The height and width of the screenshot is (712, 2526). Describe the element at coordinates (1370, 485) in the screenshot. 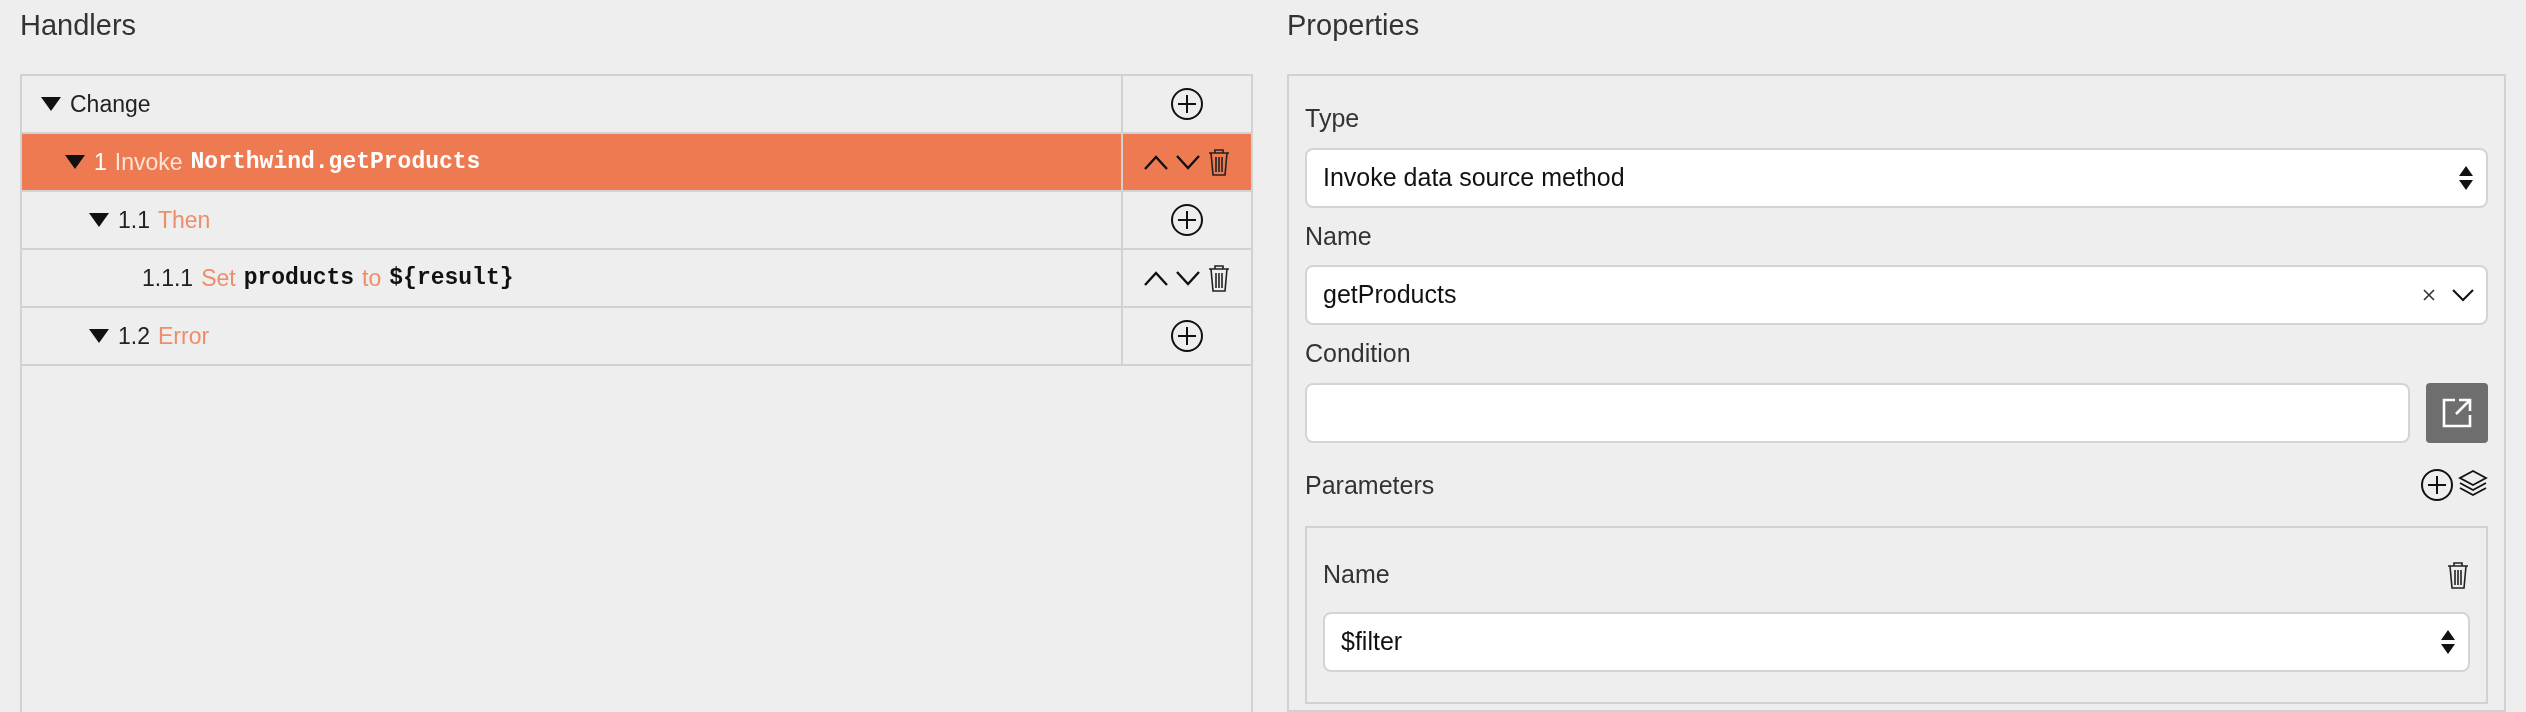

I see `field-label: Parameters` at that location.